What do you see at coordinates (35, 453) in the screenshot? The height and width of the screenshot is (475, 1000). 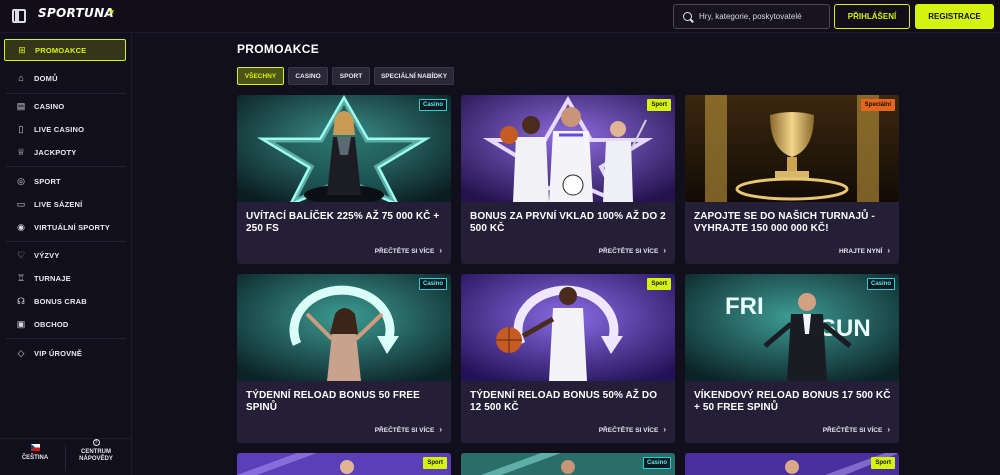 I see `language-switcher: ČEŠTINA` at bounding box center [35, 453].